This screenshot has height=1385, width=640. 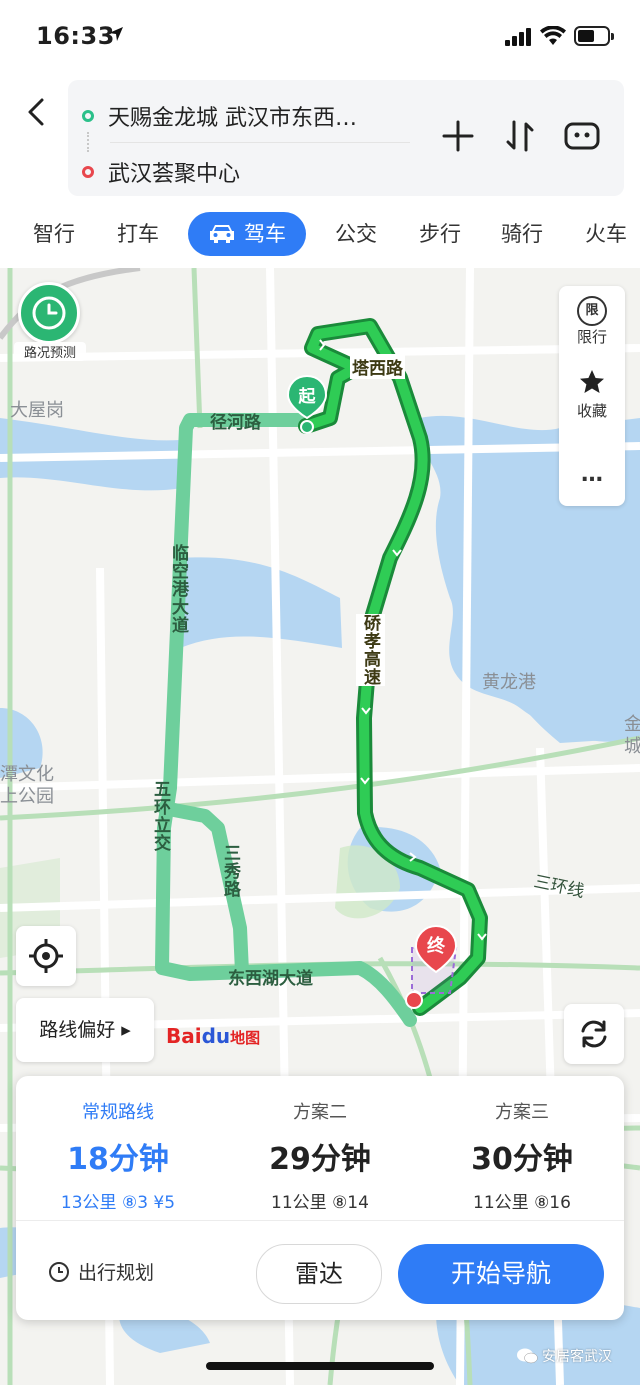 I want to click on field-divider, so click(x=260, y=142).